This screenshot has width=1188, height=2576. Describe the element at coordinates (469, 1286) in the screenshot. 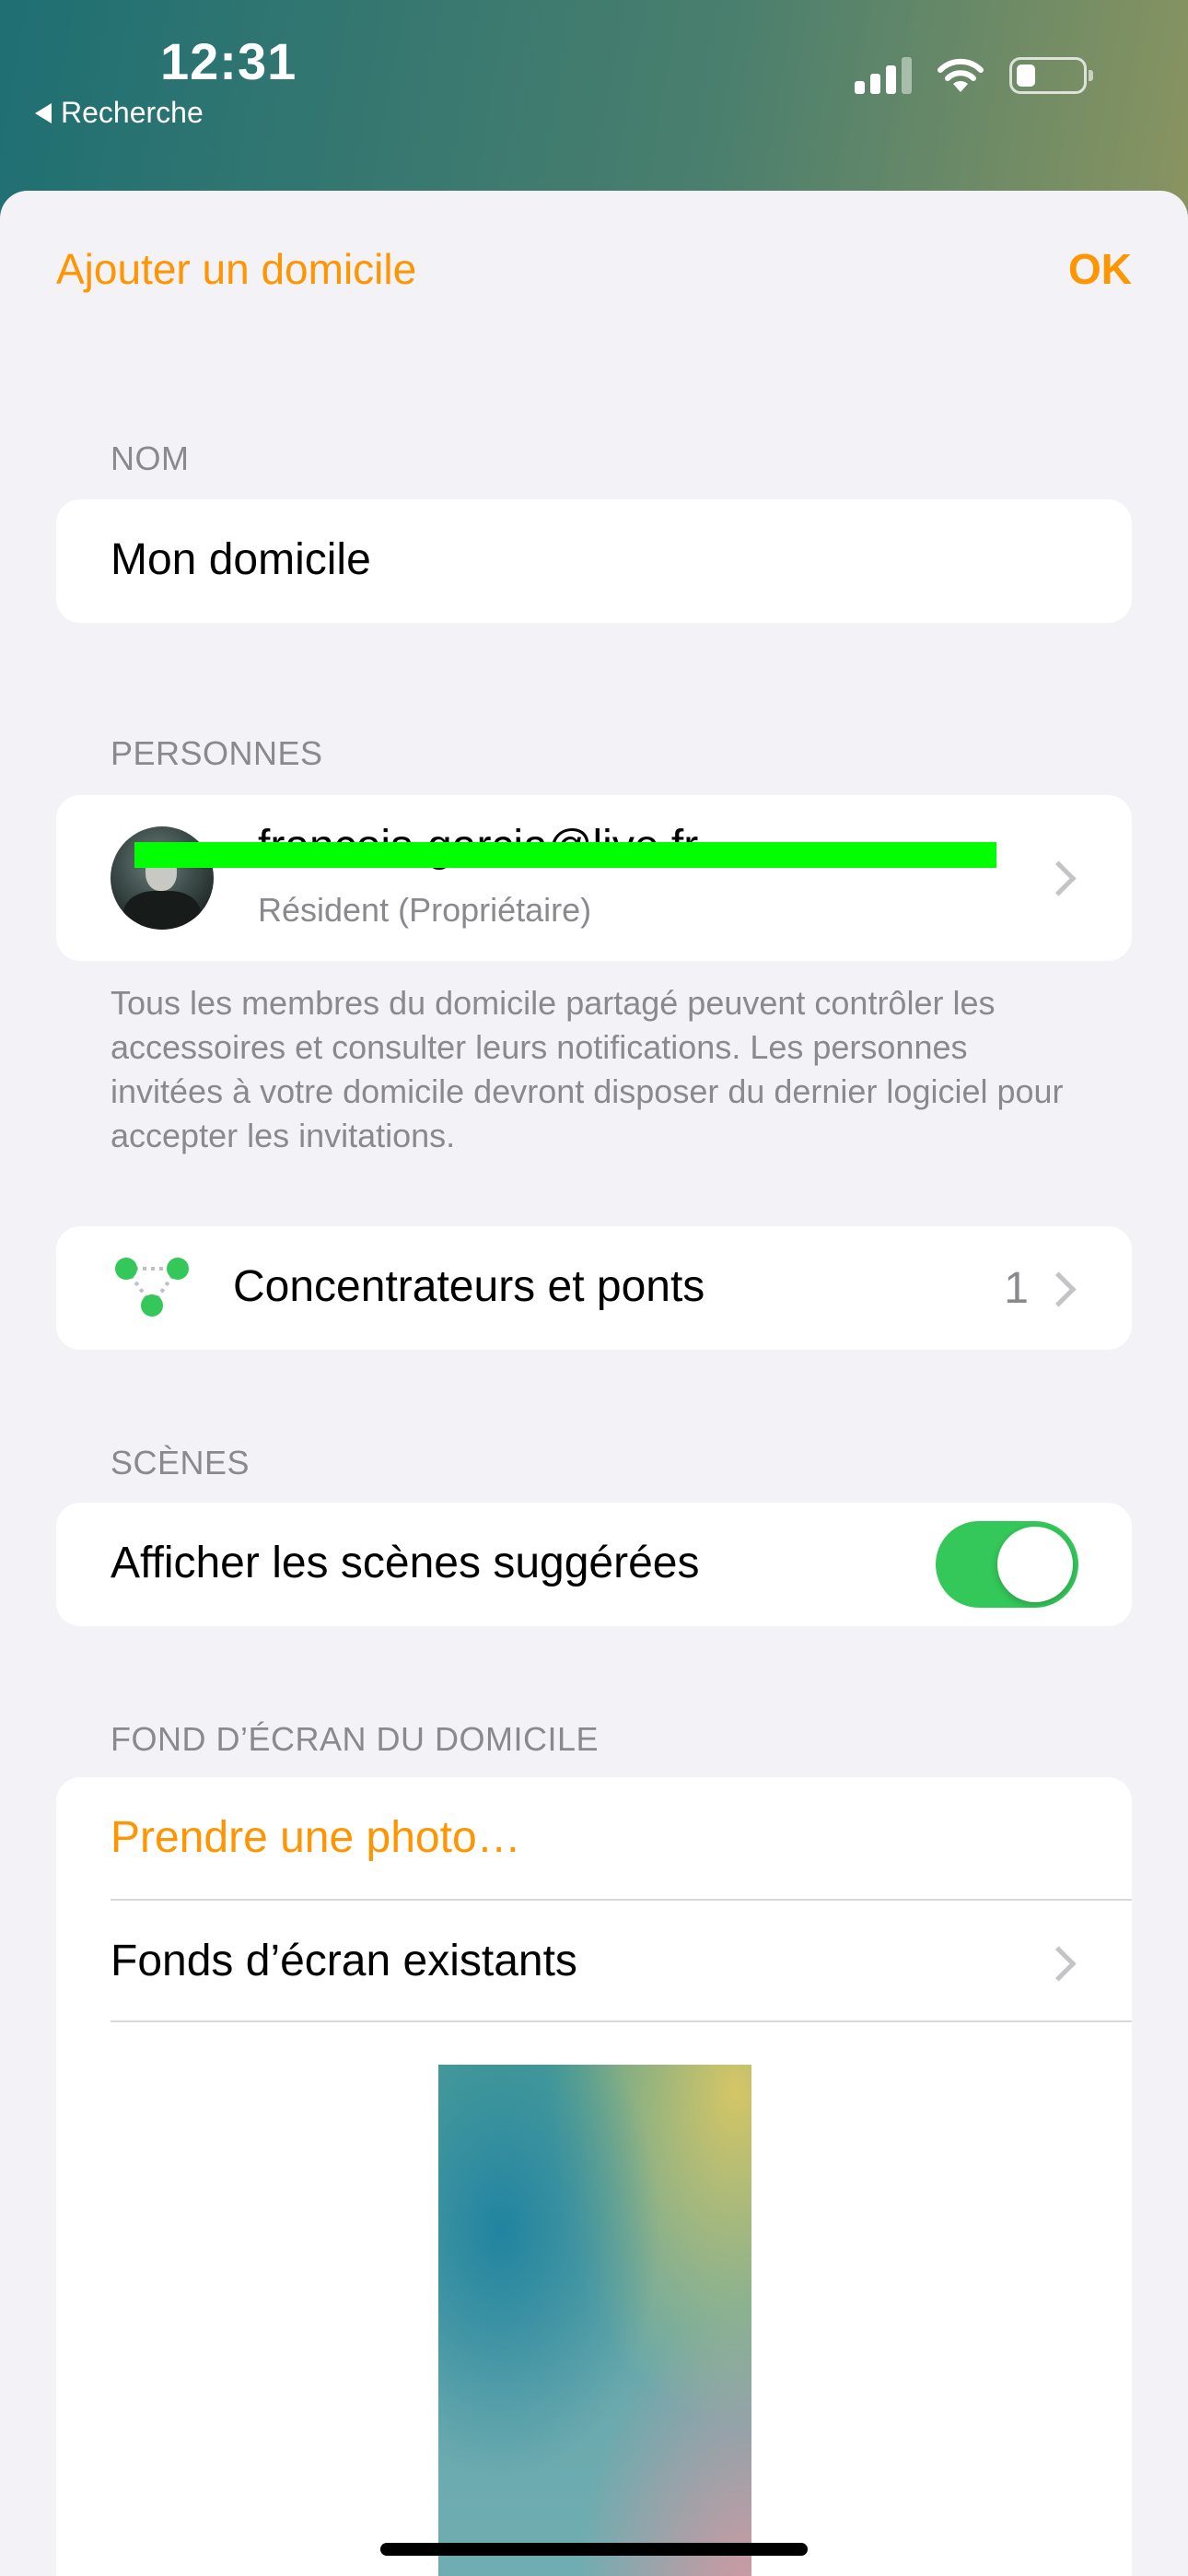

I see `hubs-label: Concentrateurs et ponts` at that location.